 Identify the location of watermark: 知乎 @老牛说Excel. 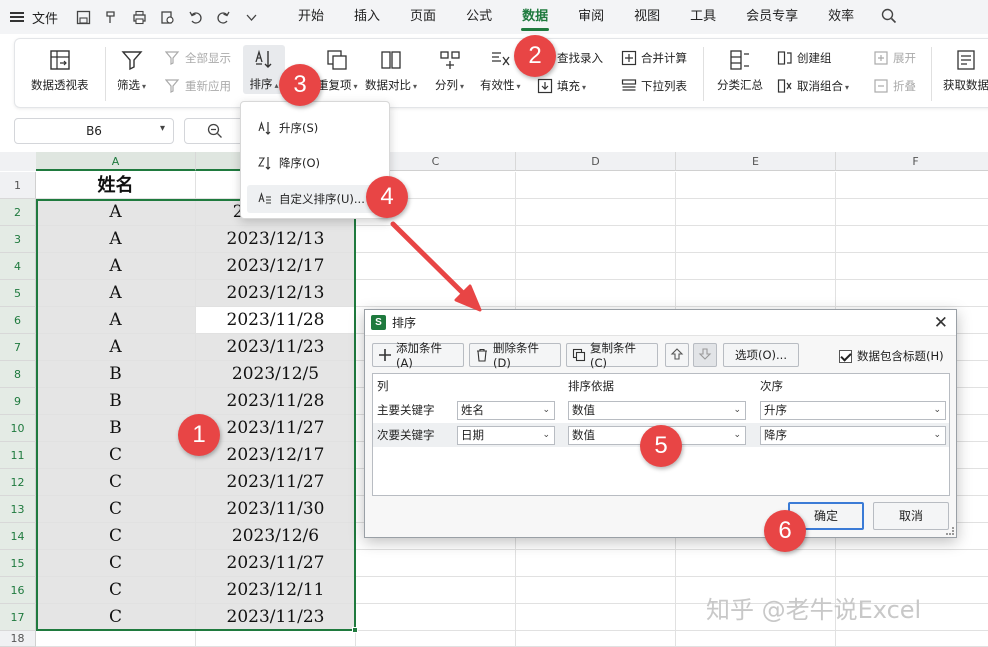
(814, 610).